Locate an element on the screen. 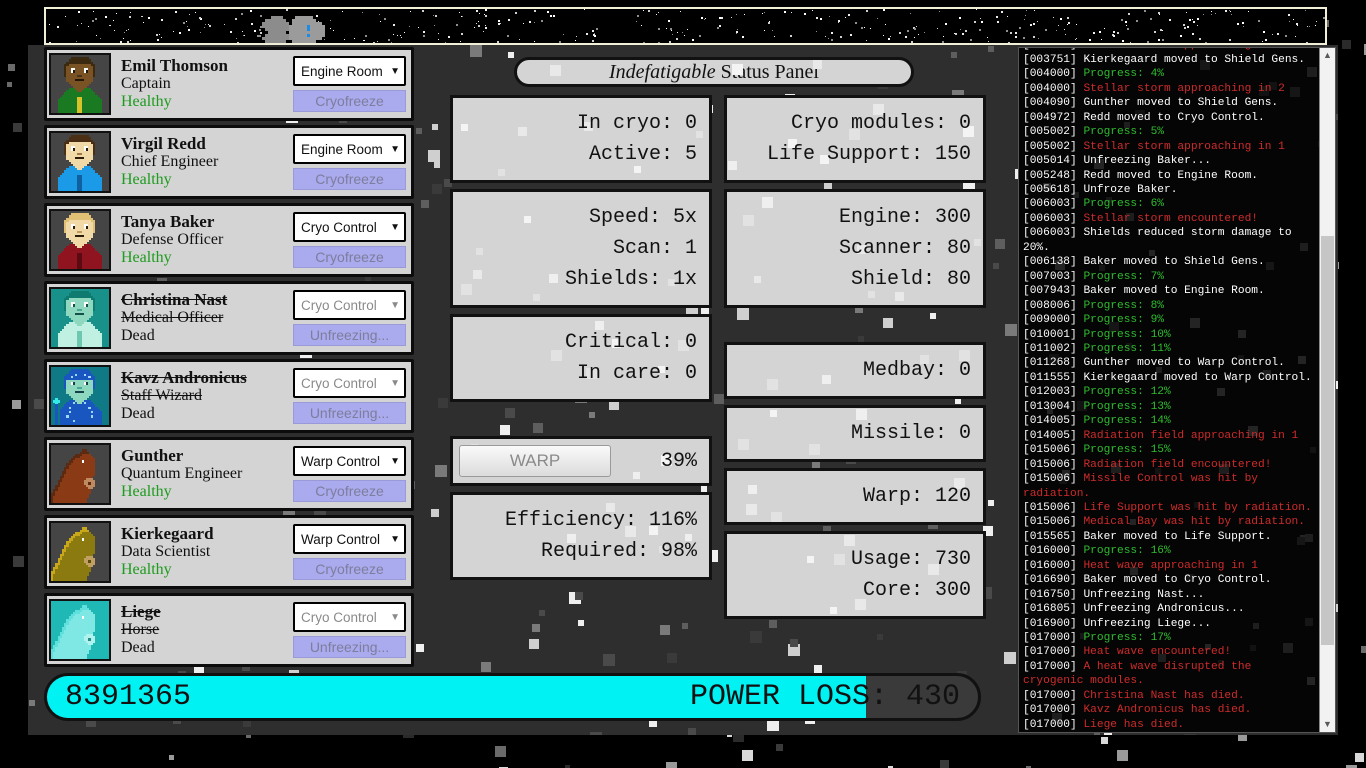 This screenshot has height=768, width=1366. log-timestamp: [008006] is located at coordinates (1050, 305).